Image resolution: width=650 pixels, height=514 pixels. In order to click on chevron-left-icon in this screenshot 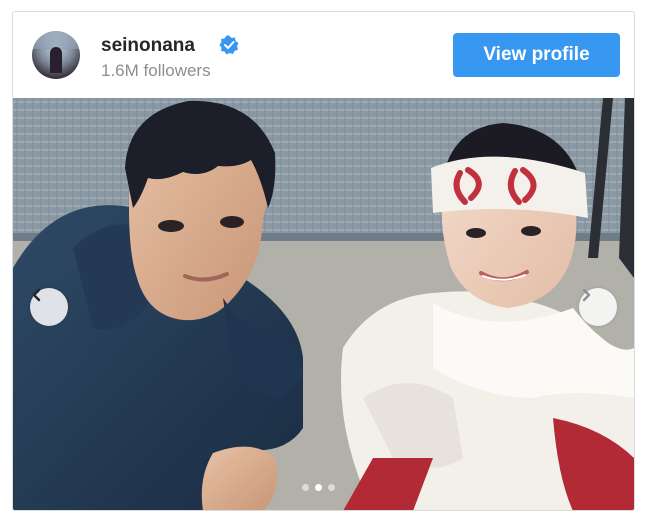, I will do `click(36, 295)`.